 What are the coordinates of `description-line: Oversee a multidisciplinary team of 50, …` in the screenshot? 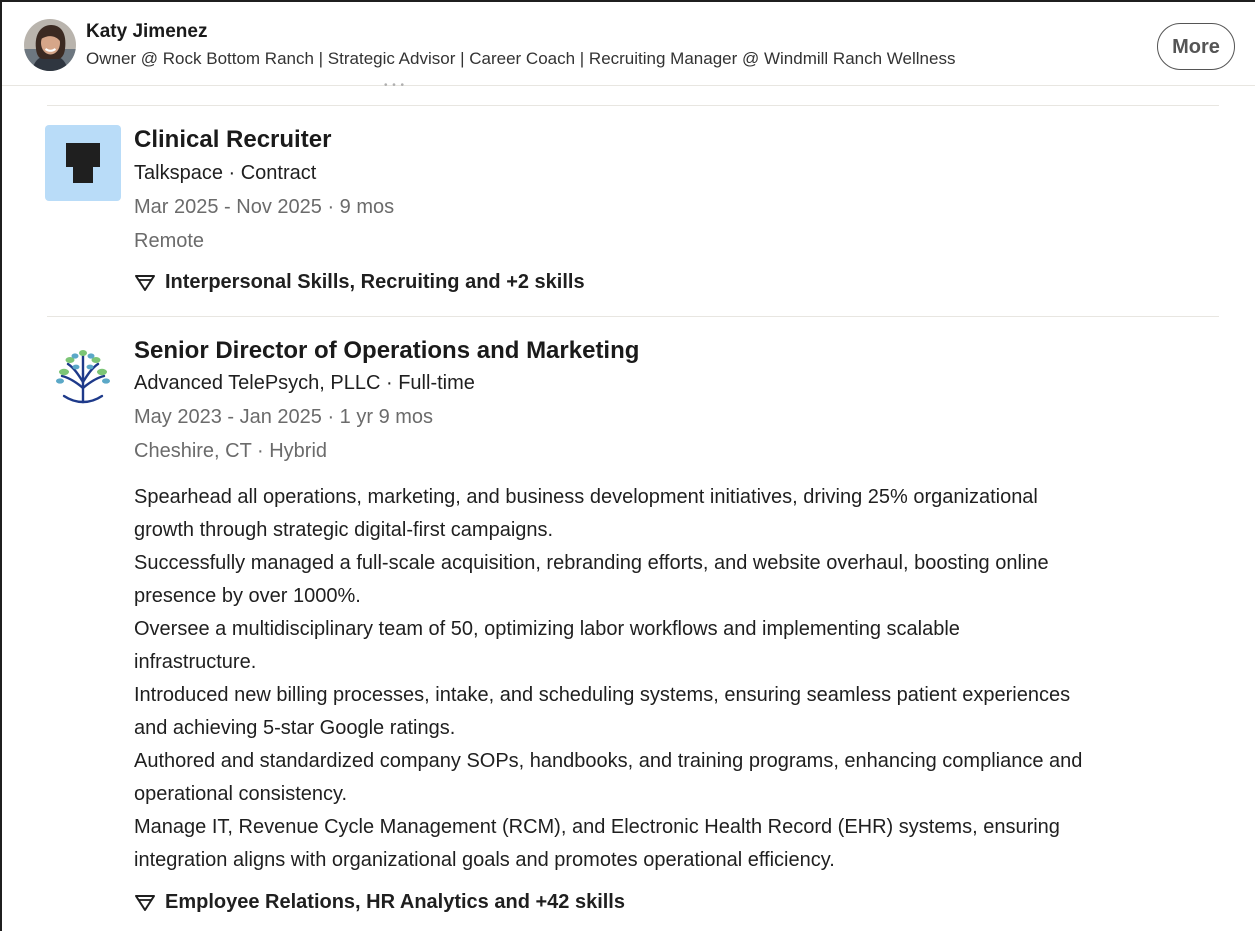 It's located at (547, 629).